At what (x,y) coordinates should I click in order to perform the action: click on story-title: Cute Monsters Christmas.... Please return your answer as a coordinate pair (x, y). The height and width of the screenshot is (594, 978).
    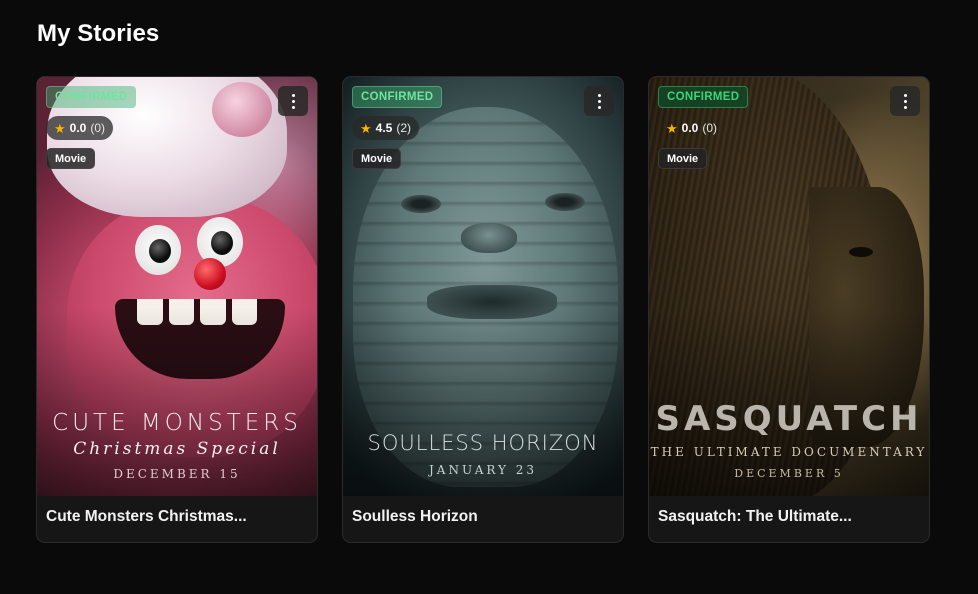
    Looking at the image, I should click on (177, 517).